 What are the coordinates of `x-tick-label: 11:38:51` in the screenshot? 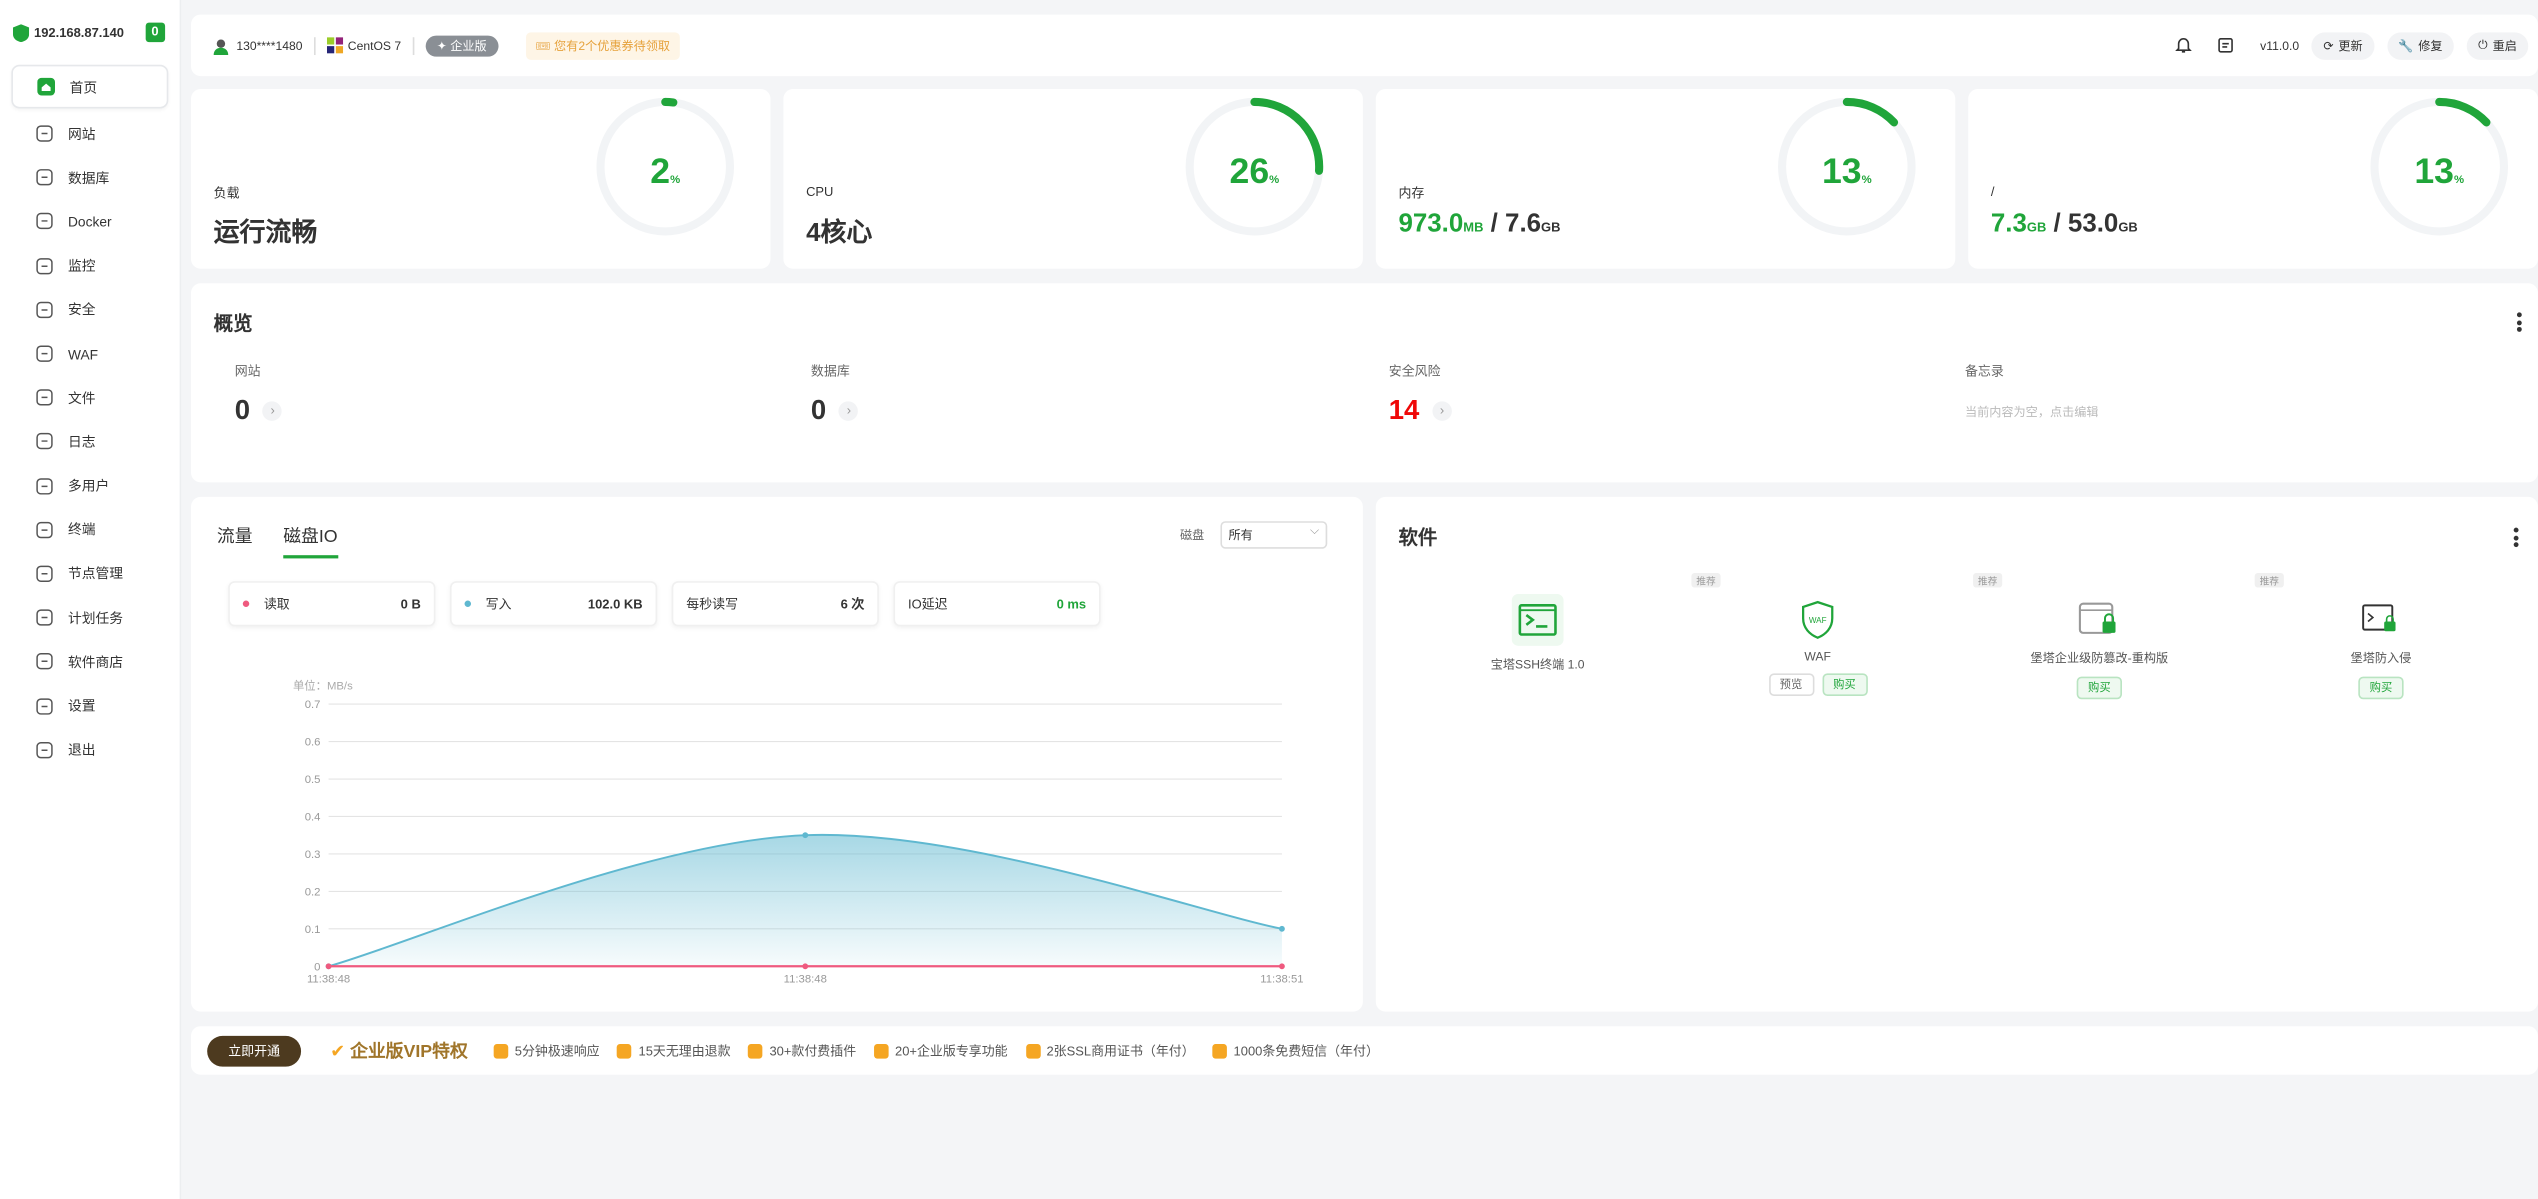 It's located at (1281, 979).